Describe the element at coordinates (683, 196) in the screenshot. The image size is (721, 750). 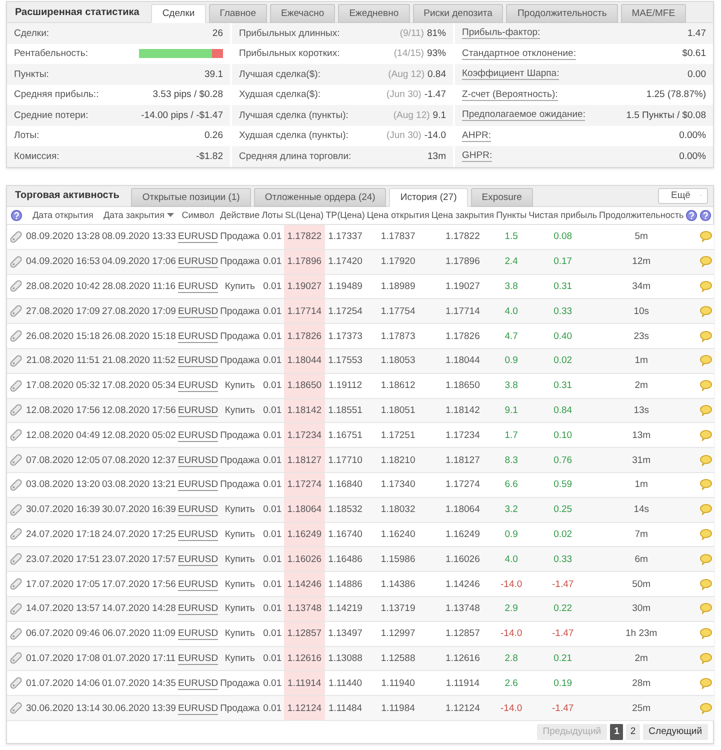
I see `more-button: Ещё` at that location.